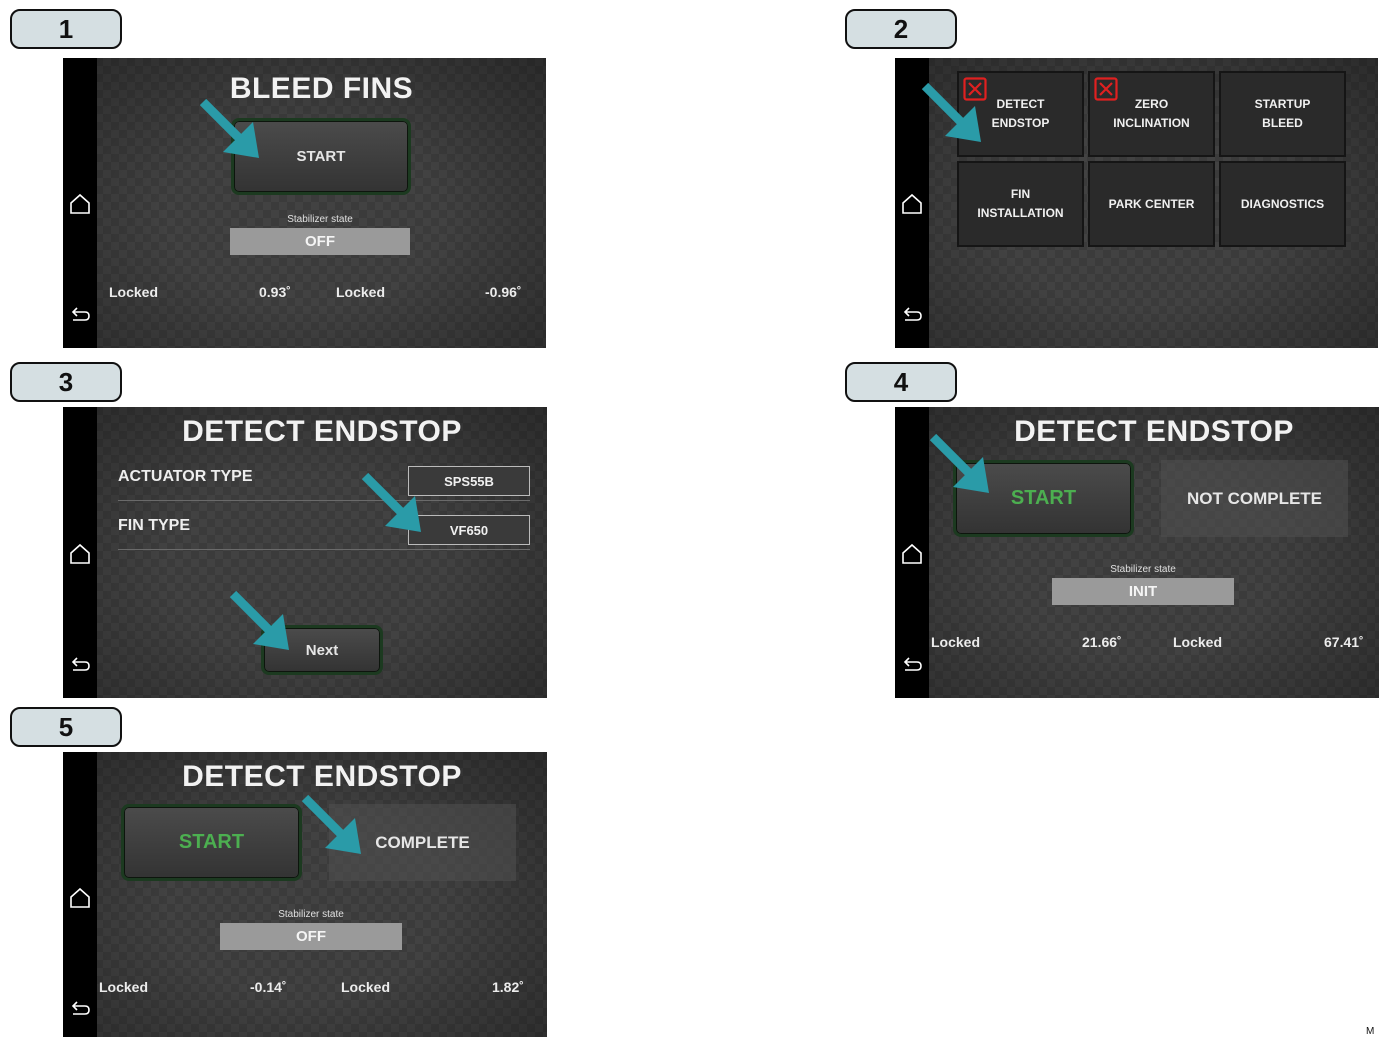 This screenshot has width=1380, height=1037. Describe the element at coordinates (211, 842) in the screenshot. I see `start-button: START` at that location.